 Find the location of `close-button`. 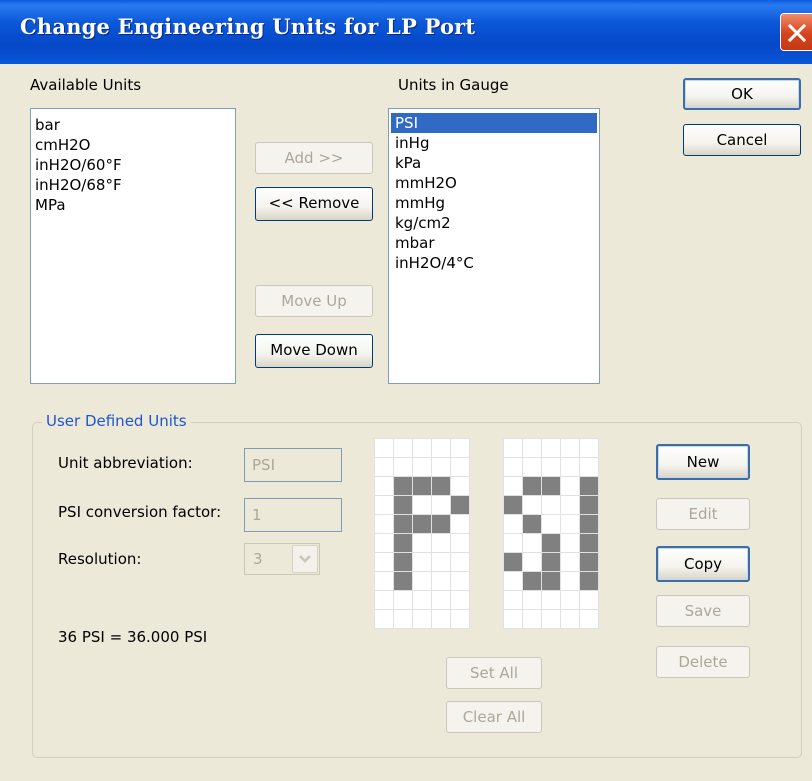

close-button is located at coordinates (796, 32).